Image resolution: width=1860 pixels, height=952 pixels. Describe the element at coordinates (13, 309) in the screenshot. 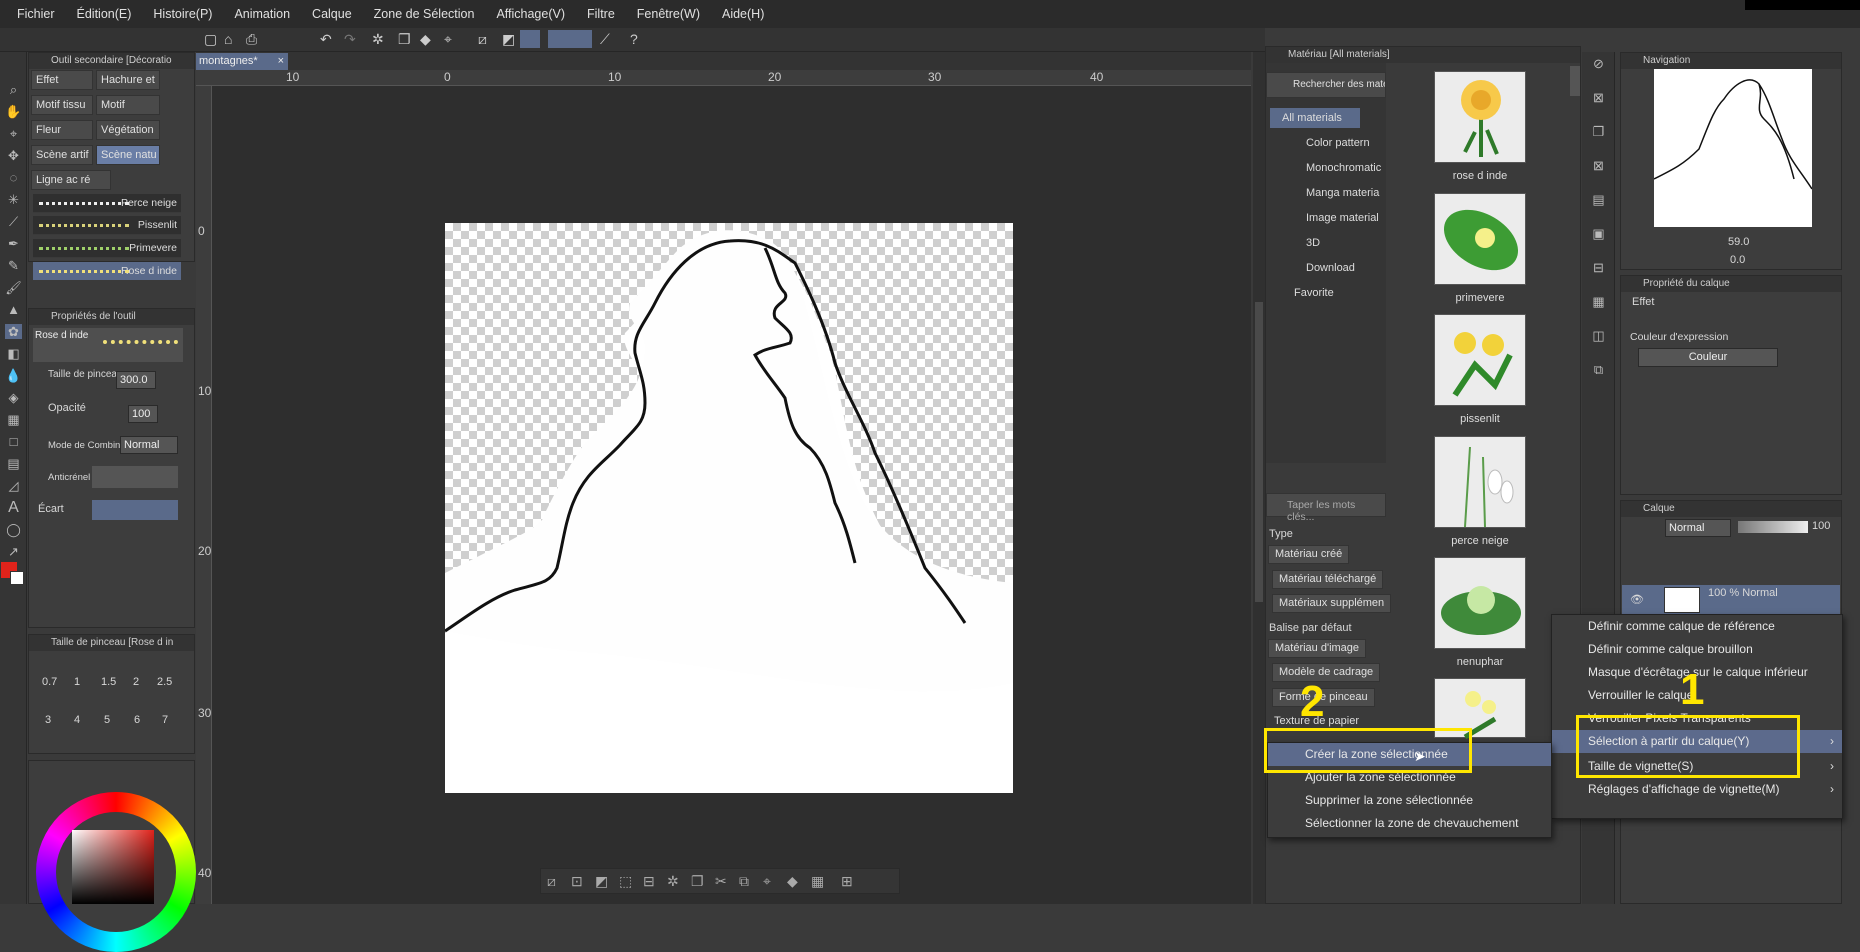

I see `airbrush-icon: ▲` at that location.